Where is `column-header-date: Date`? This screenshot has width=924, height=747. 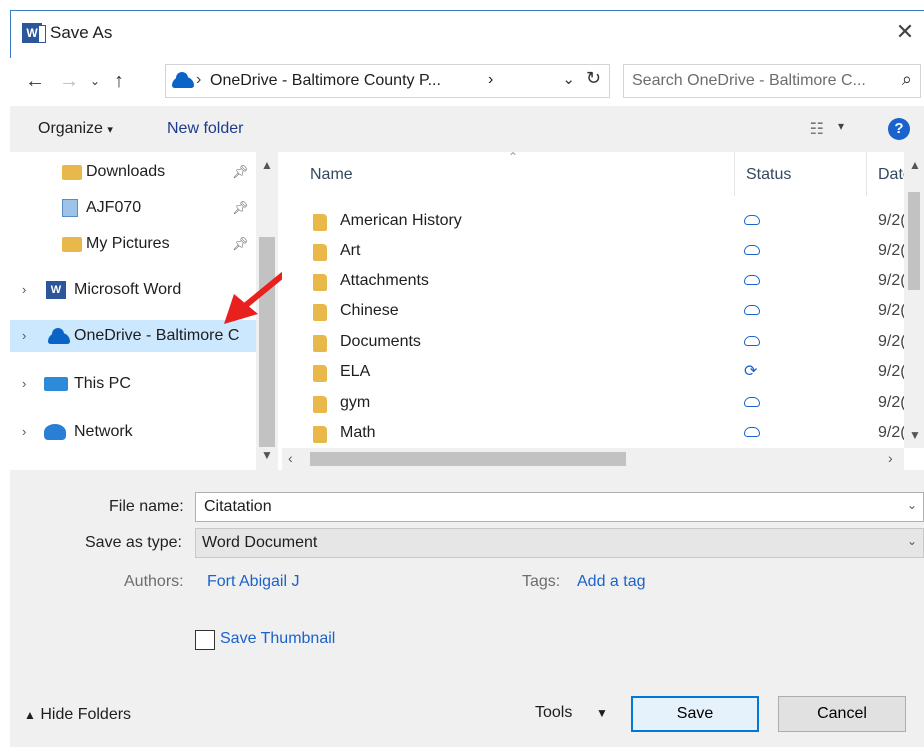 column-header-date: Date is located at coordinates (891, 175).